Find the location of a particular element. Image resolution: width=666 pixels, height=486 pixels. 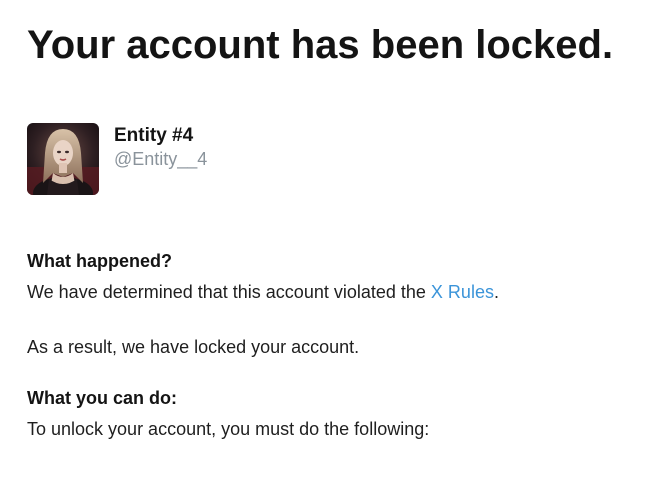

what-you-can-do-heading: What you can do: is located at coordinates (102, 398).